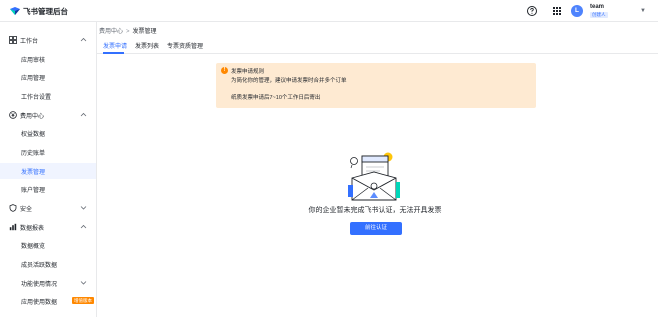 The height and width of the screenshot is (317, 658). I want to click on empty-state-message: 你的企业暂未完成飞书认证，无法开具发票, so click(375, 210).